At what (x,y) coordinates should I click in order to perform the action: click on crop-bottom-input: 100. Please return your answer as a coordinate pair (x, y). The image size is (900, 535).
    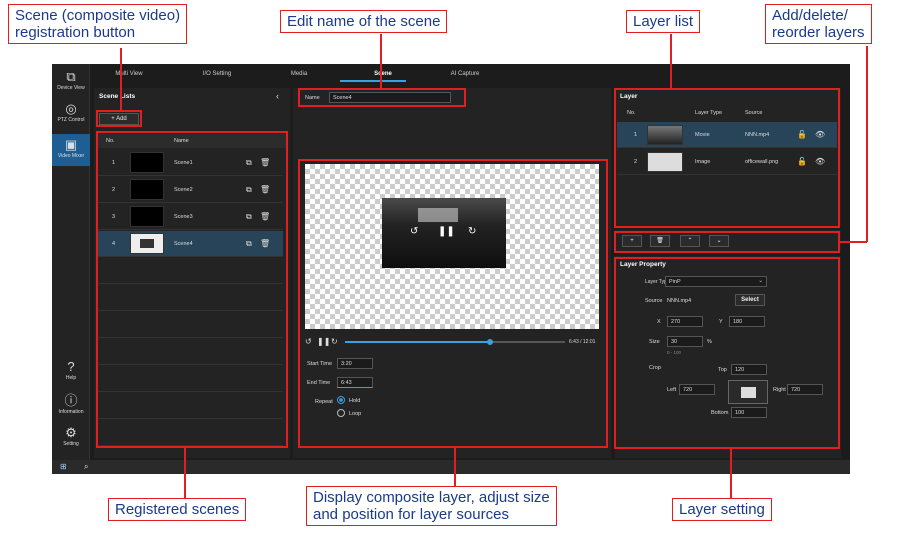
    Looking at the image, I should click on (749, 412).